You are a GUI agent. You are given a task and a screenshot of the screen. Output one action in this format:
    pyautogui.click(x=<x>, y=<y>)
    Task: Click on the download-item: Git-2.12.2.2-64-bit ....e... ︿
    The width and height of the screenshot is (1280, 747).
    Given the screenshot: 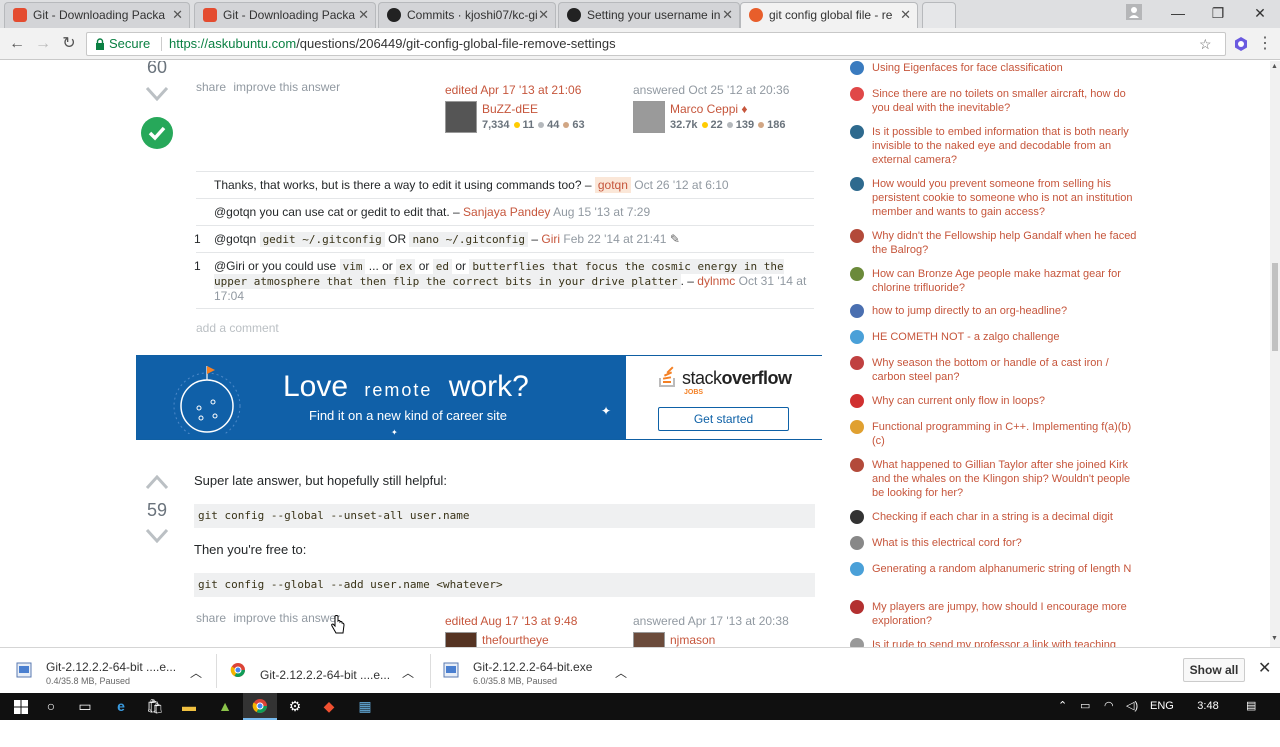 What is the action you would take?
    pyautogui.click(x=325, y=671)
    